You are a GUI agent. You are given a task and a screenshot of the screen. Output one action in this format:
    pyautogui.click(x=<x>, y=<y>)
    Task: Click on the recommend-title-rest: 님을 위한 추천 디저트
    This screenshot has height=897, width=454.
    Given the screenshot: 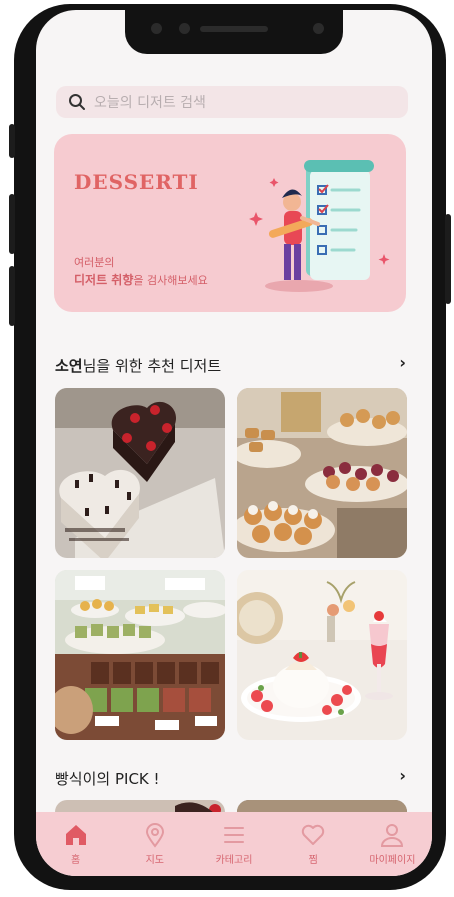 What is the action you would take?
    pyautogui.click(x=152, y=366)
    